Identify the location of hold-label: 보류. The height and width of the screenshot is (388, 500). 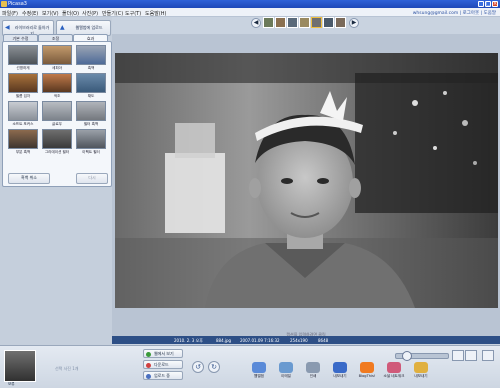
(11, 384).